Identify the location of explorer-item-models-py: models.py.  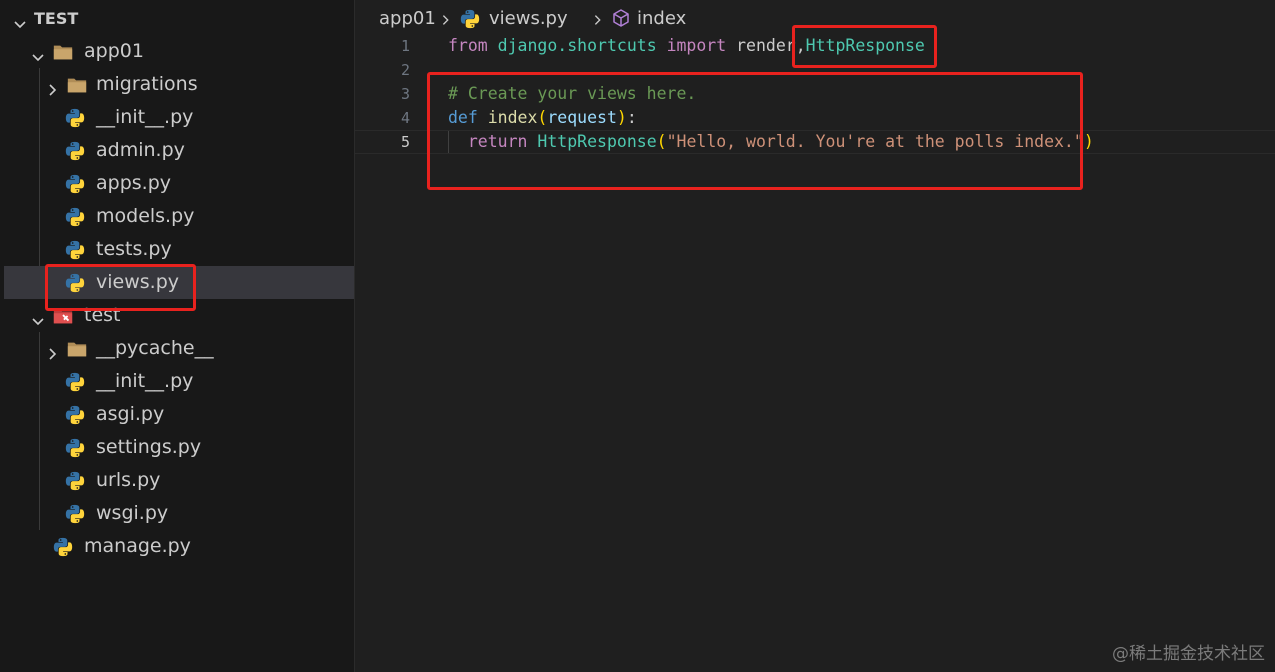
(179, 216).